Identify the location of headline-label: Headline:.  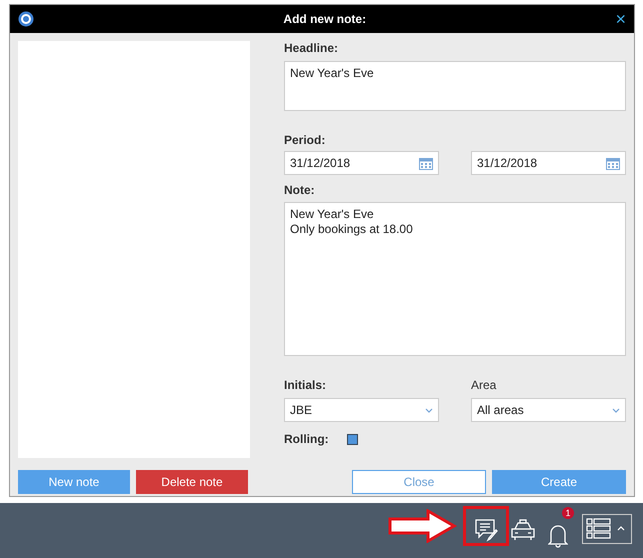
(312, 48).